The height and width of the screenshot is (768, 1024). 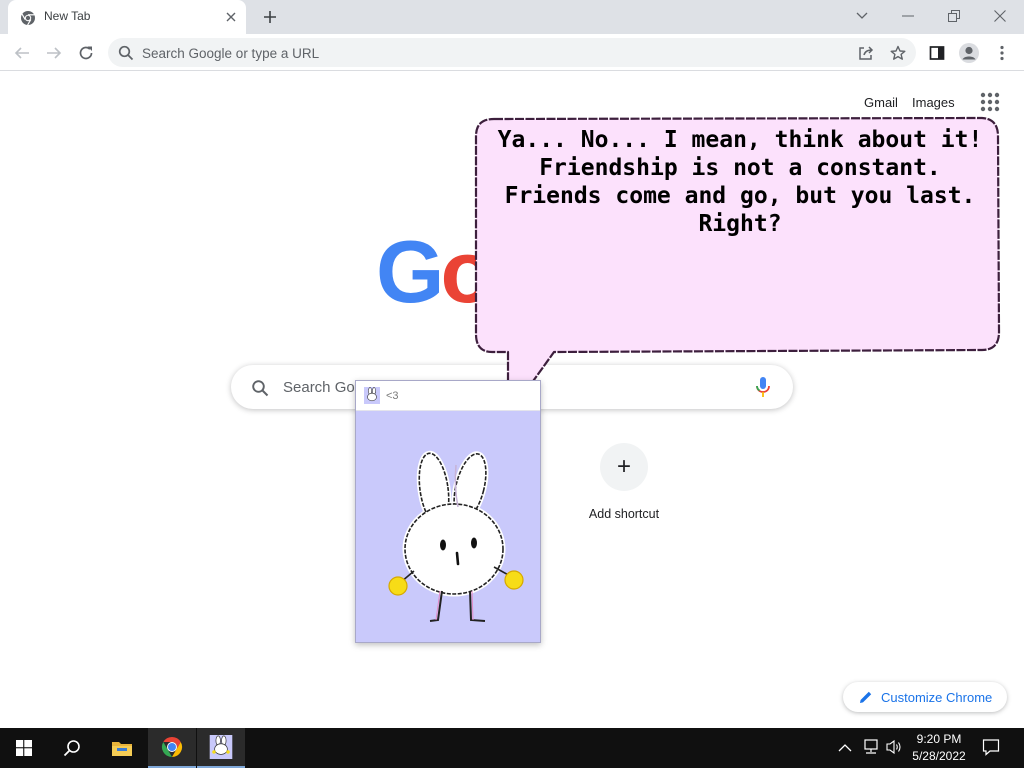 I want to click on customize-chrome-label: Customize Chrome, so click(x=937, y=697).